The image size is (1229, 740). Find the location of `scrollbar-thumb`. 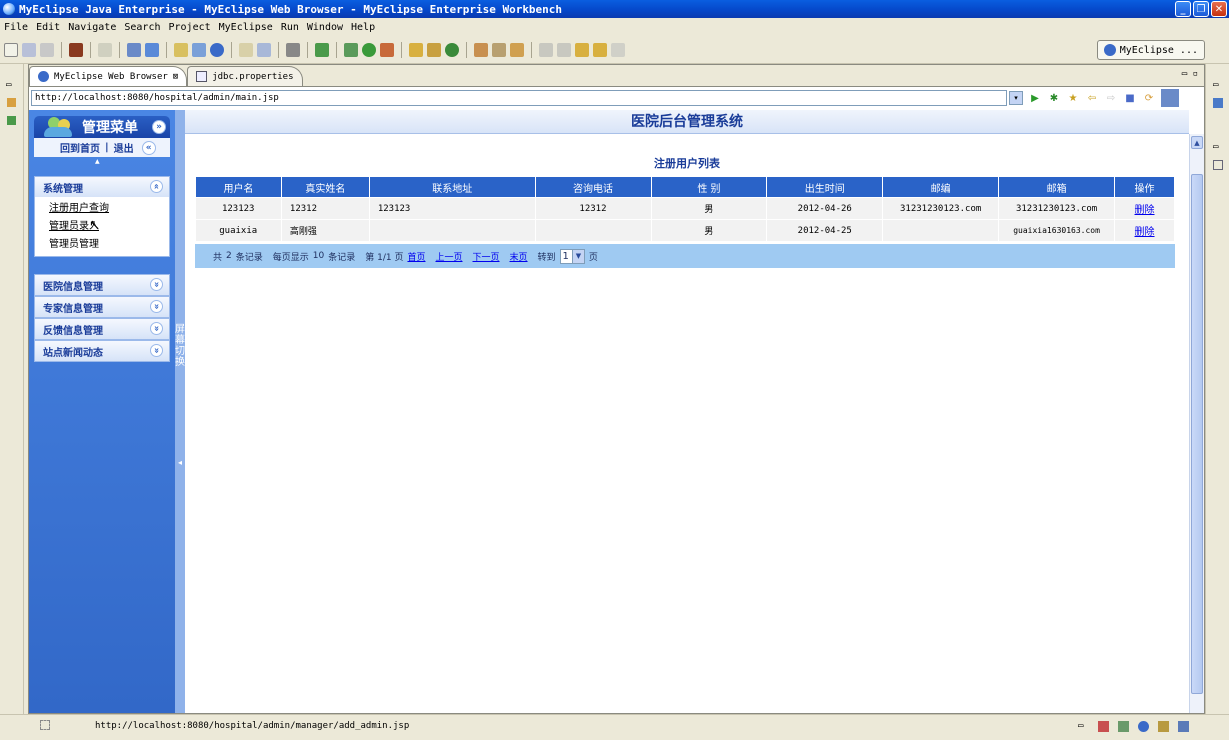

scrollbar-thumb is located at coordinates (1197, 434).